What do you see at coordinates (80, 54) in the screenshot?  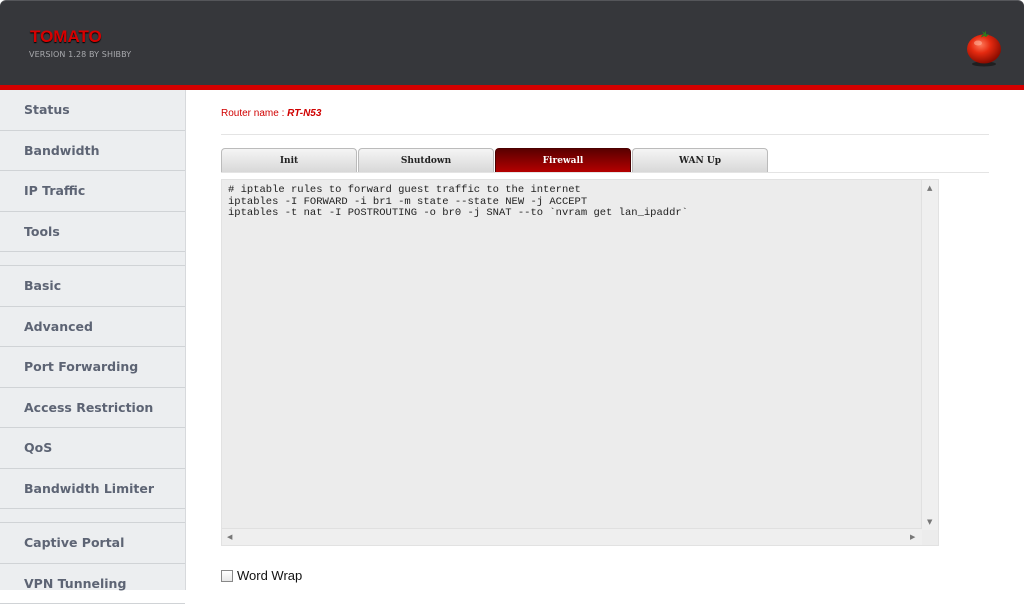 I see `app-version: VERSION 1.28 BY SHIBBY` at bounding box center [80, 54].